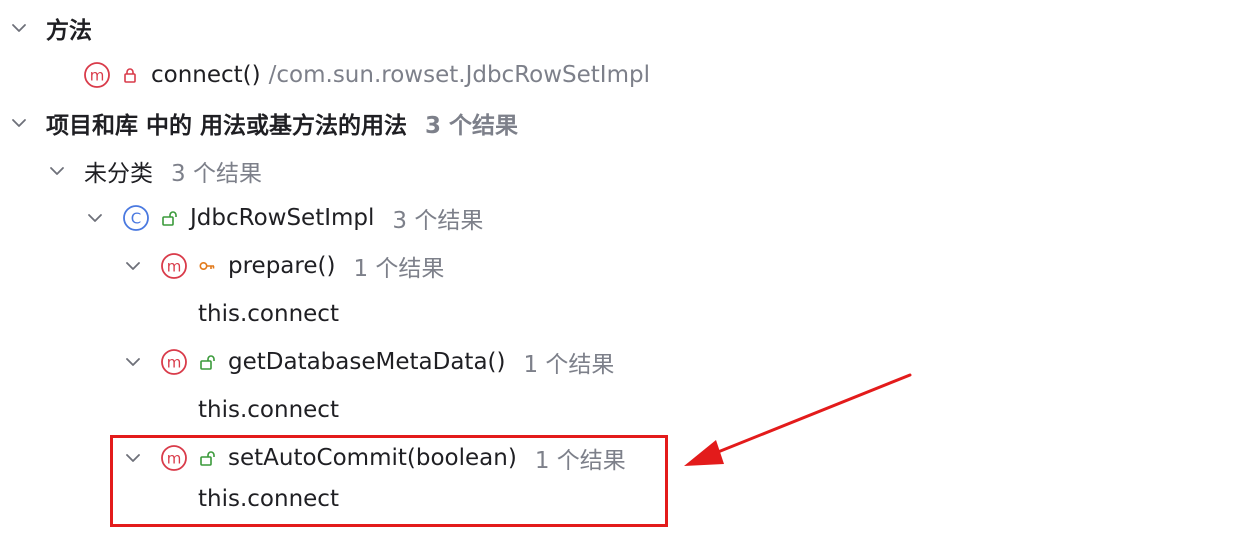 Image resolution: width=1244 pixels, height=544 pixels. I want to click on tree-row-usages-section: 项目和库 中的 用法或基方法的用法 3 个结果, so click(622, 123).